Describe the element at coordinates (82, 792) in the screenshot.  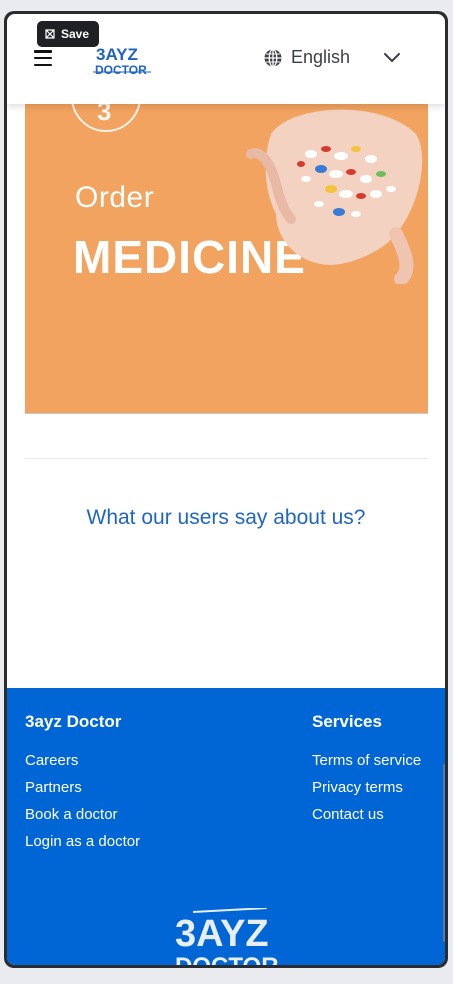
I see `footer-link-partners: Partners` at that location.